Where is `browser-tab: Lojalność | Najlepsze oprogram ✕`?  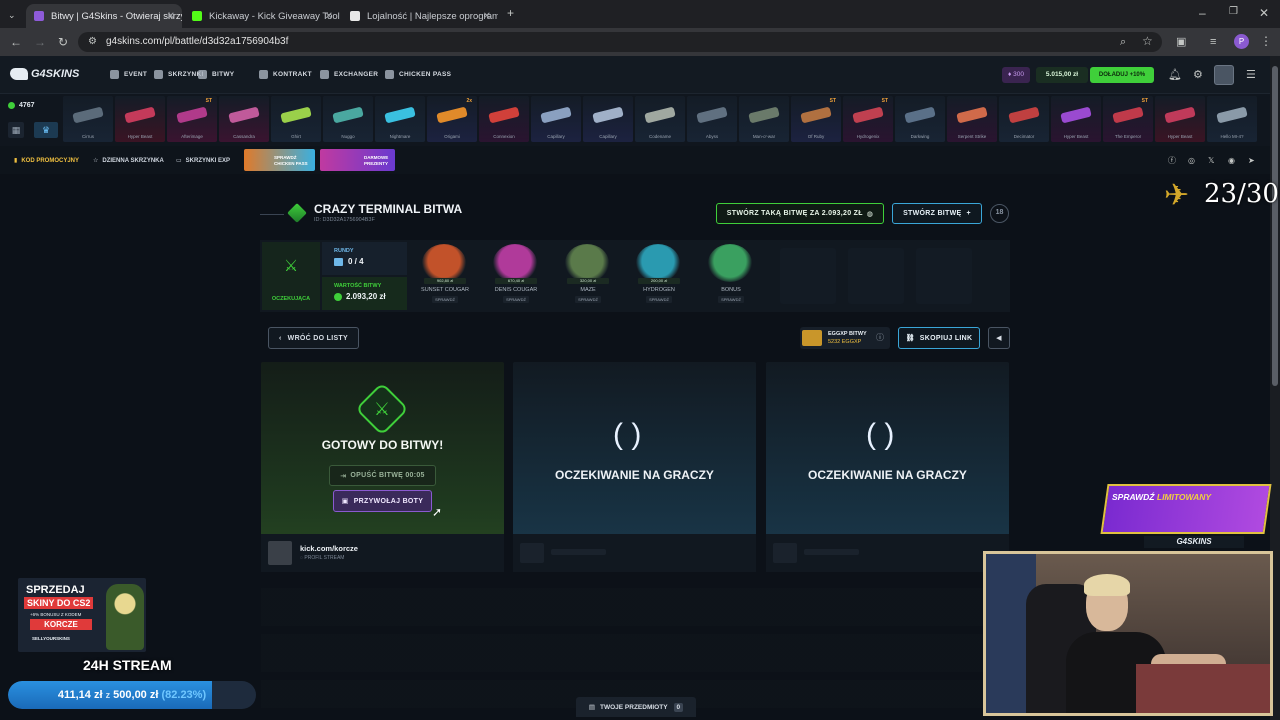 browser-tab: Lojalność | Najlepsze oprogram ✕ is located at coordinates (420, 16).